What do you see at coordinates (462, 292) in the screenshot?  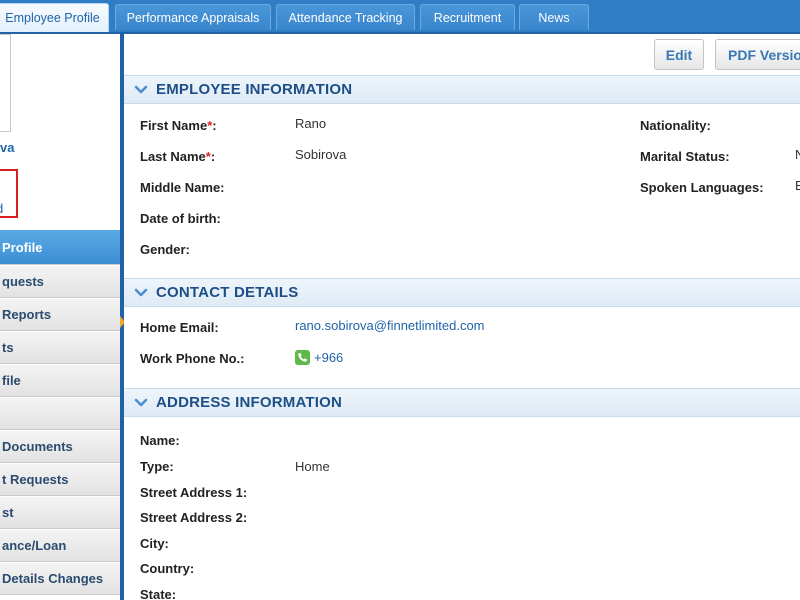 I see `section-header-contact-details: CONTACT DETAILS` at bounding box center [462, 292].